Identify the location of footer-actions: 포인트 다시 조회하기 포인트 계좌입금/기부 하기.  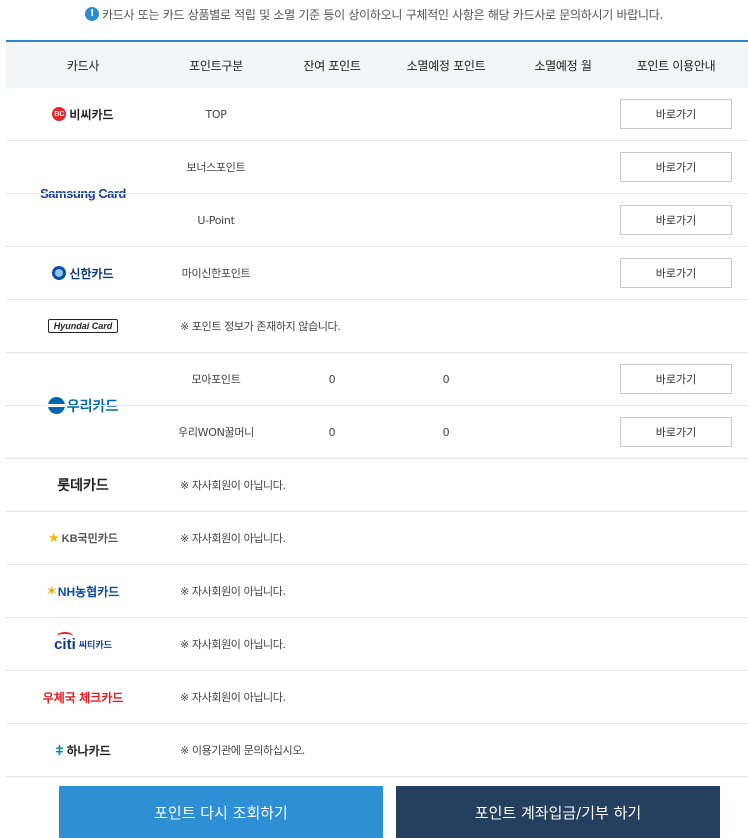
(374, 812).